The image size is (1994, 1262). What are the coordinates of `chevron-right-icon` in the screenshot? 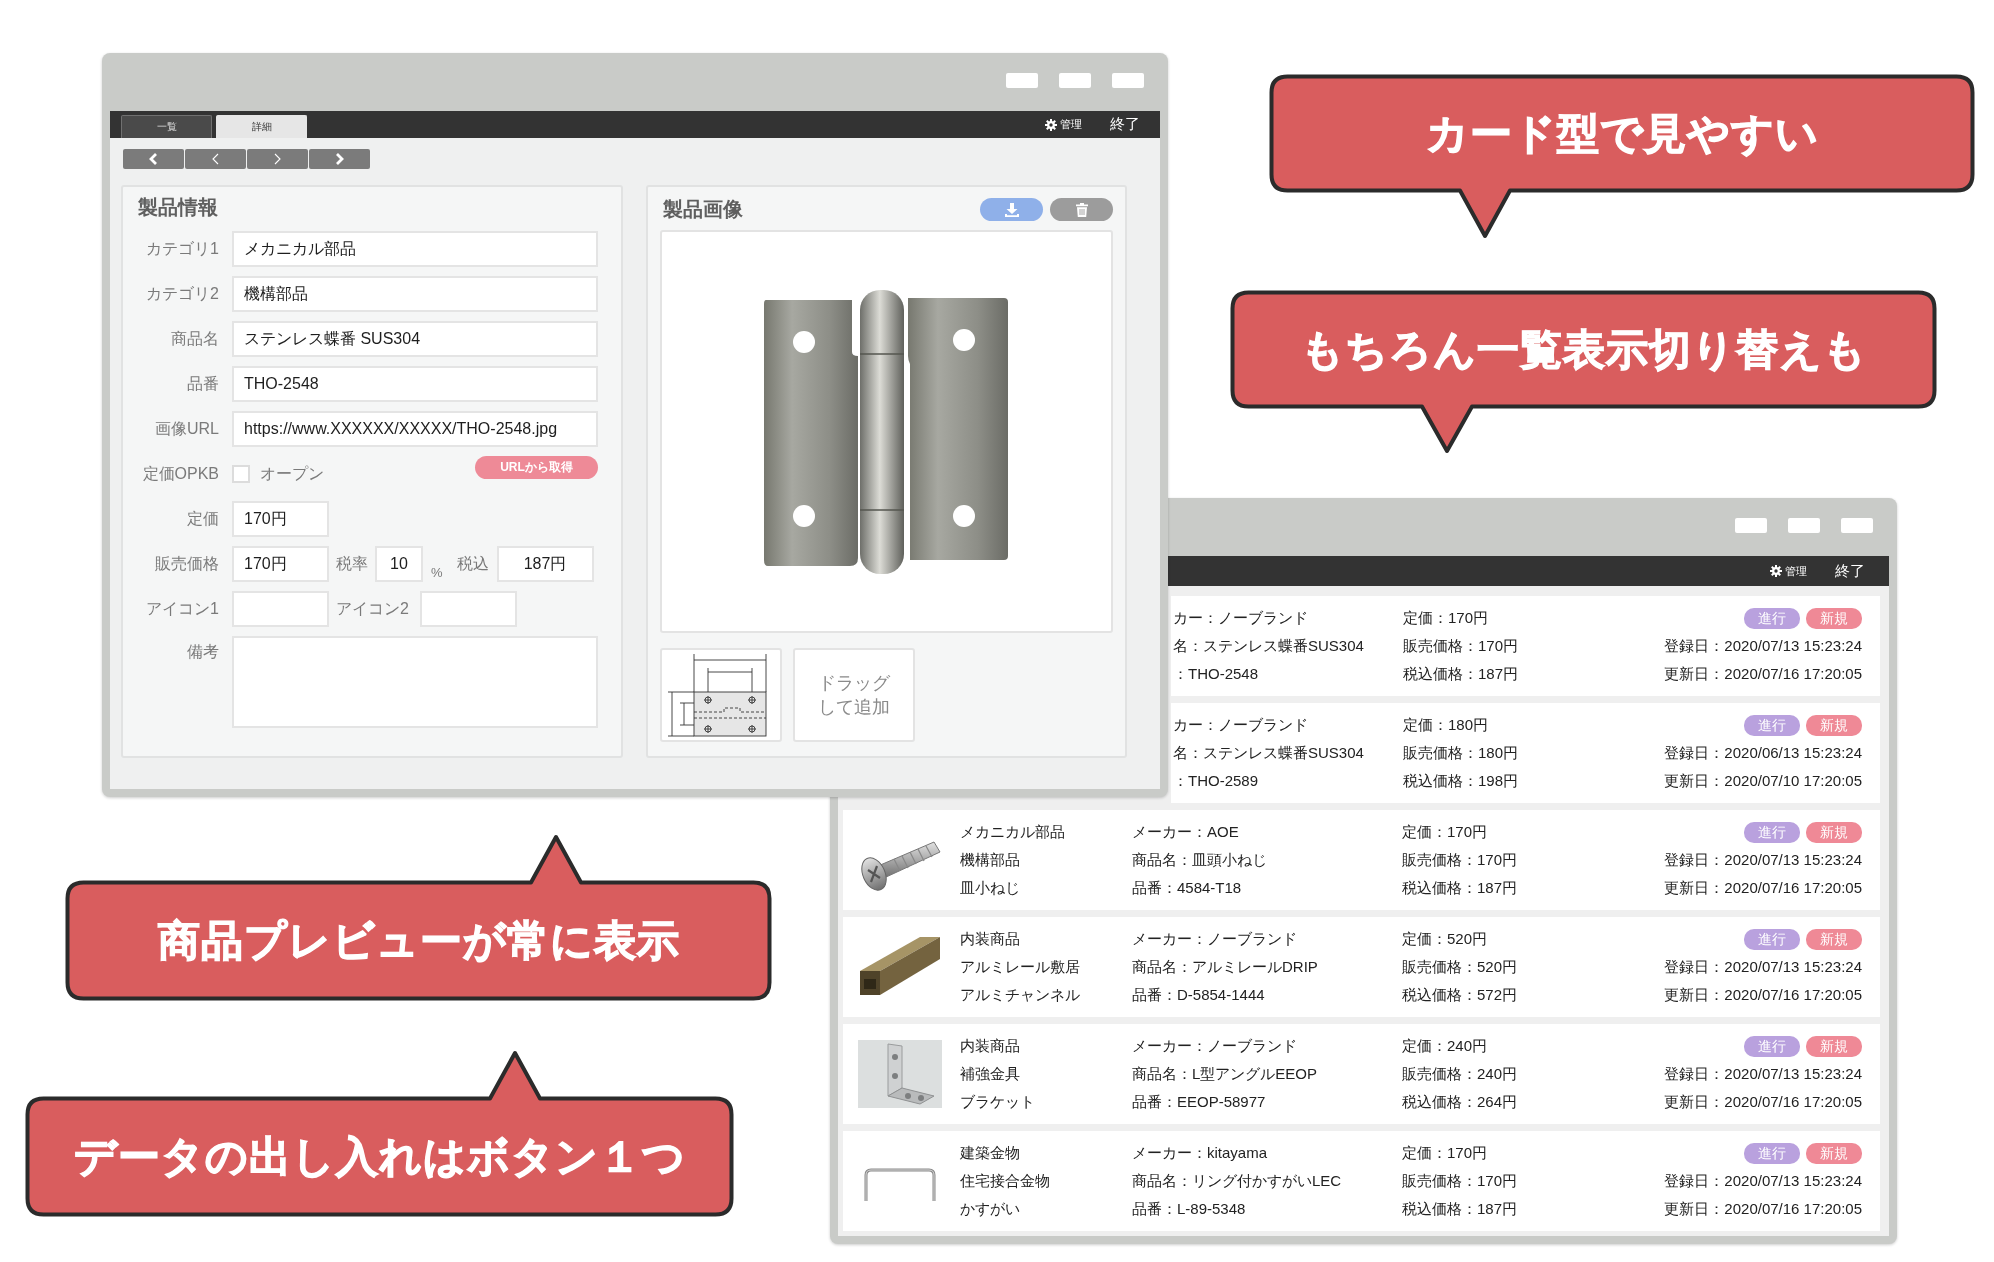 It's located at (277, 159).